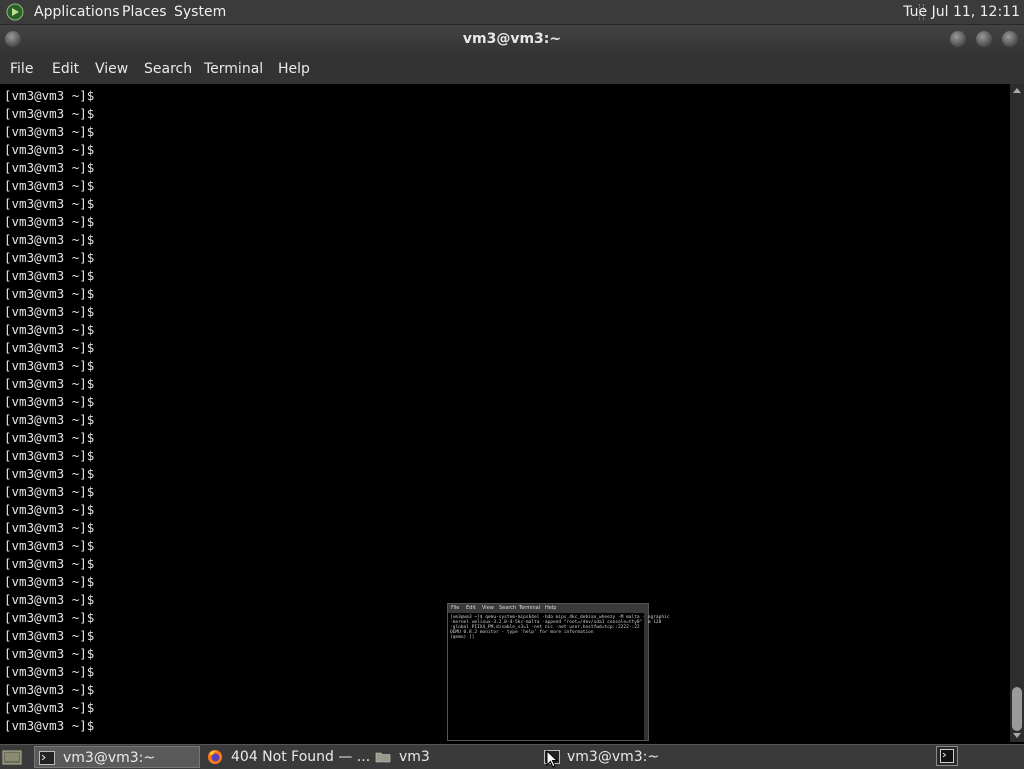 This screenshot has width=1024, height=769. What do you see at coordinates (1010, 39) in the screenshot?
I see `close-button` at bounding box center [1010, 39].